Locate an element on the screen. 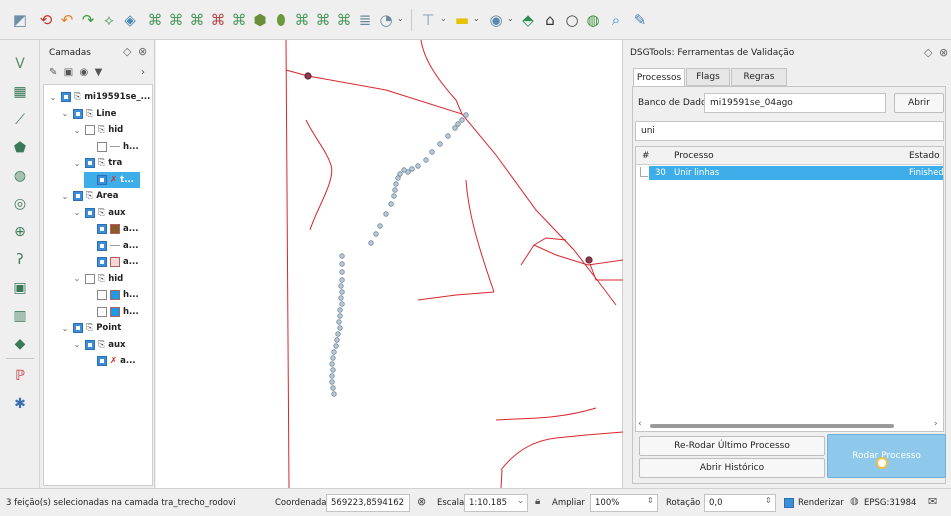 This screenshot has height=516, width=951. float-icon: ◇ is located at coordinates (928, 52).